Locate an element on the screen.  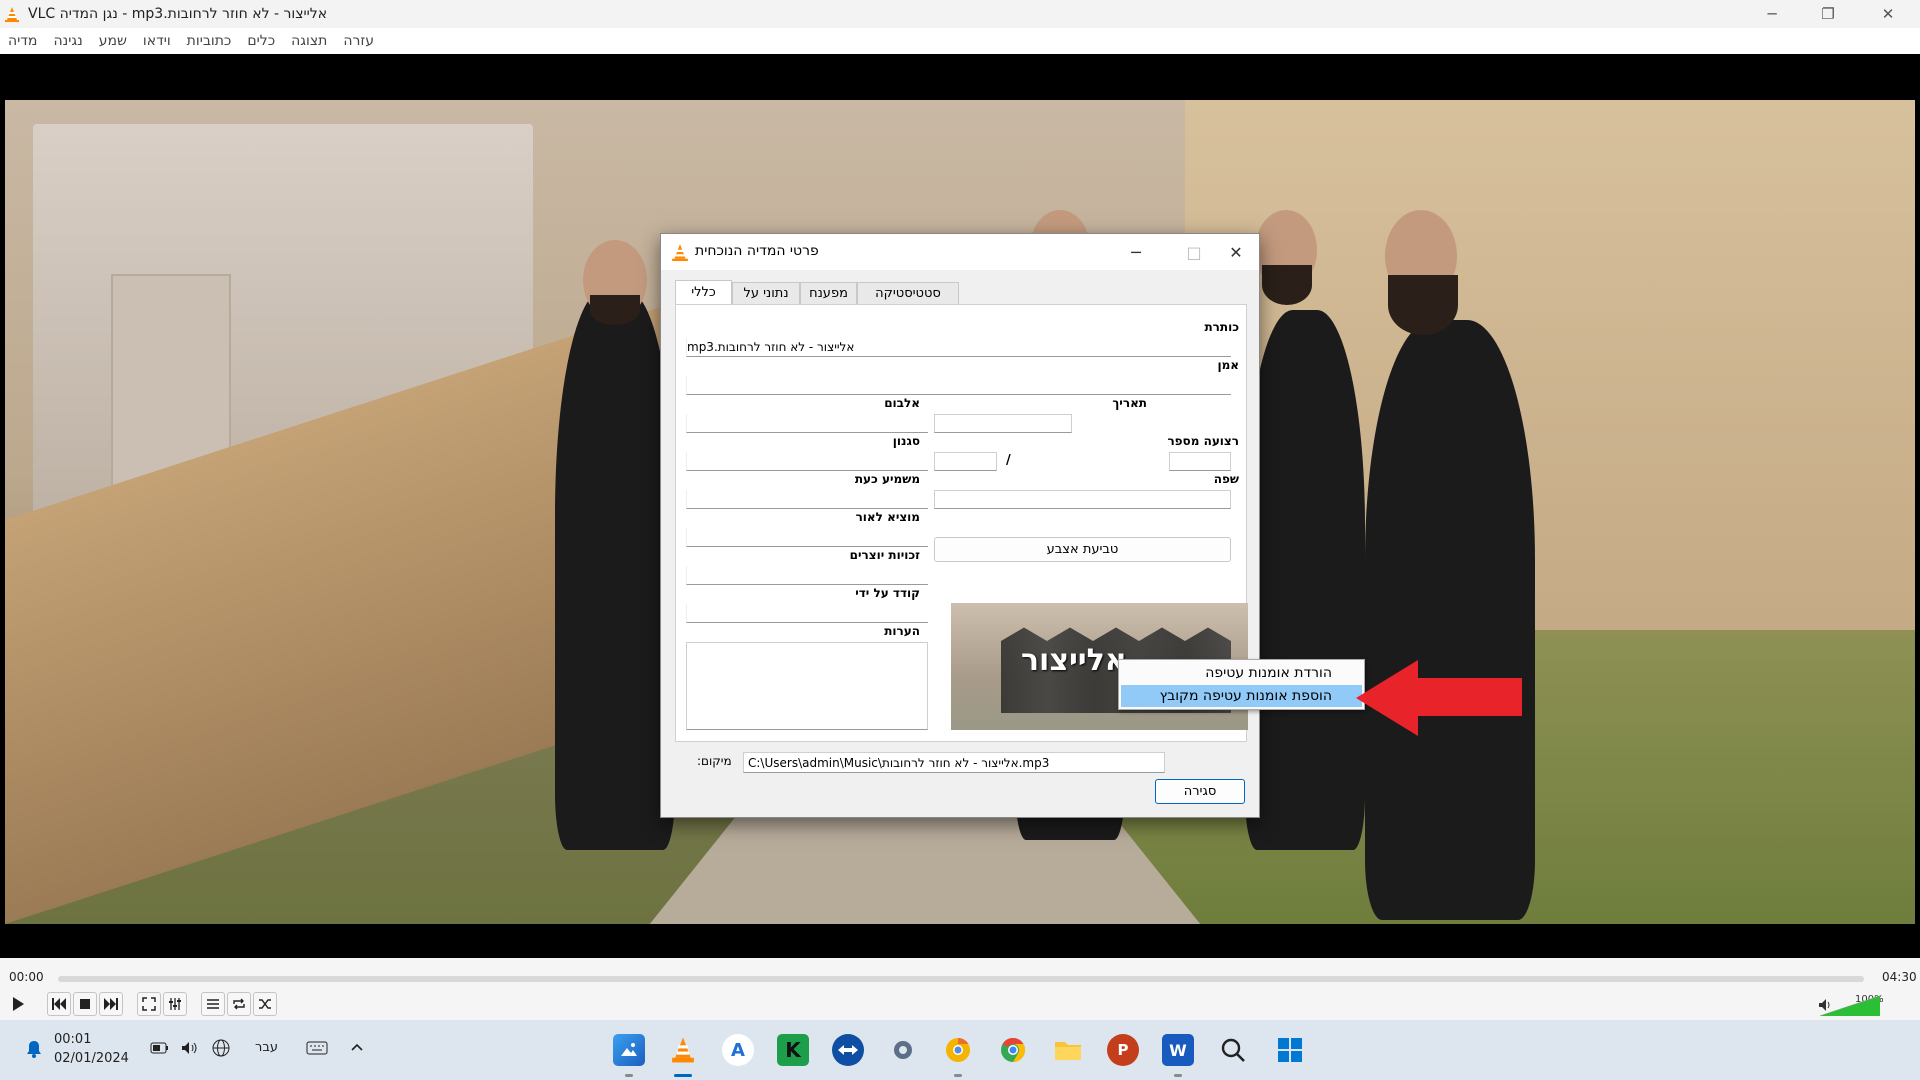
fingerprint-button: טביעת אצבע is located at coordinates (1082, 549).